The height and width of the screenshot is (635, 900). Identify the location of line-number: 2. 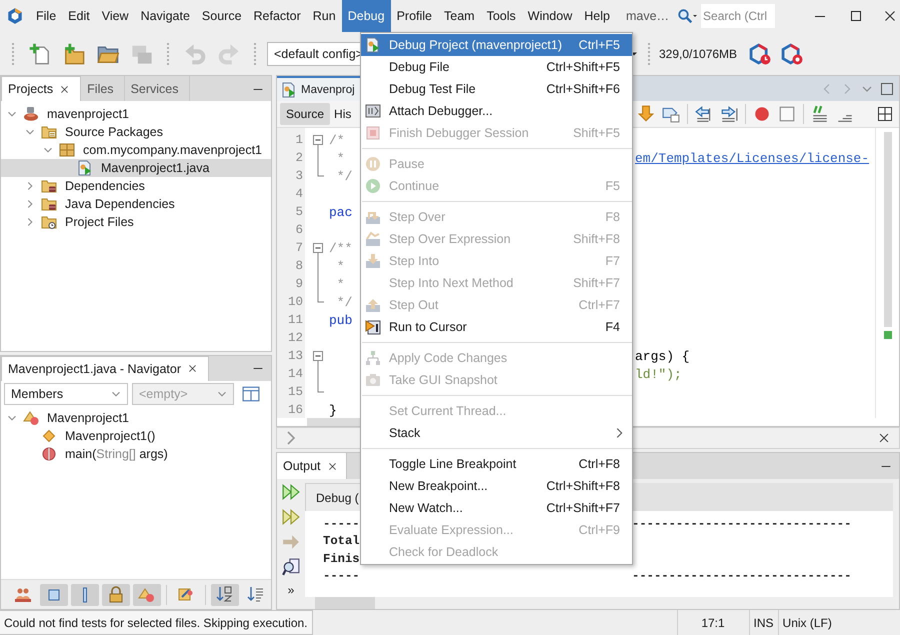
(299, 158).